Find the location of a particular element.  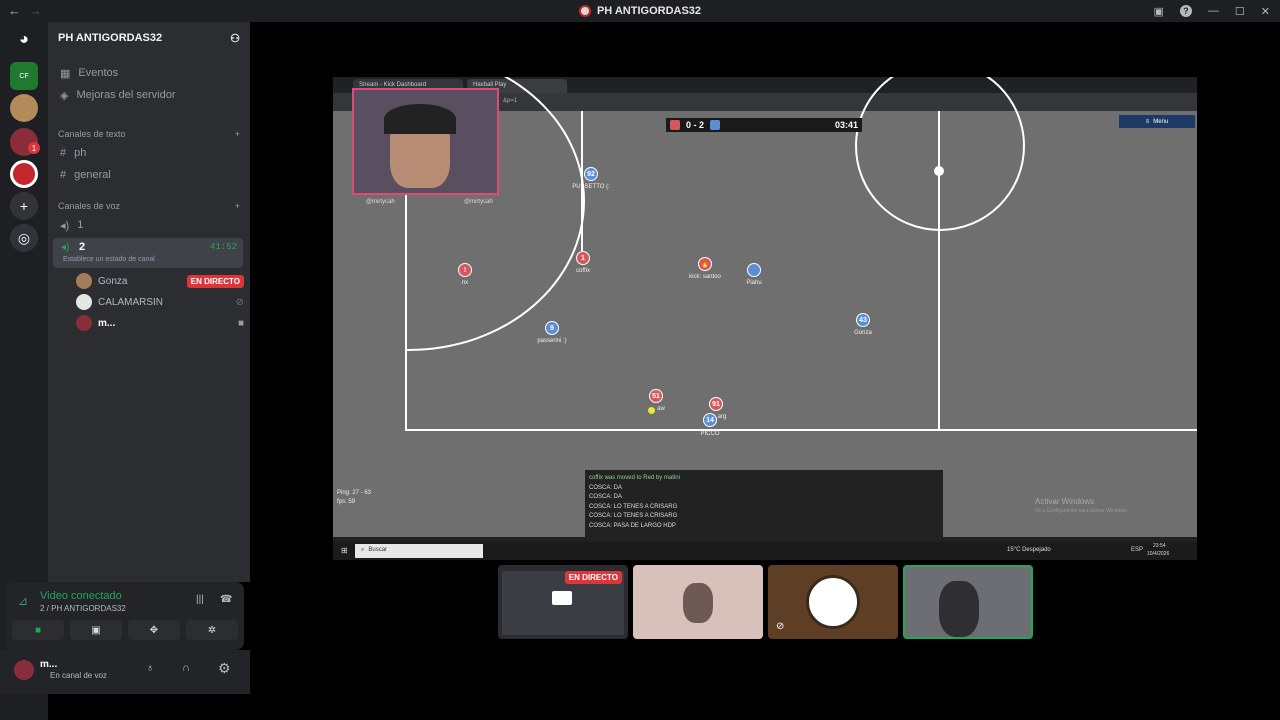

server-icon-active is located at coordinates (24, 174).